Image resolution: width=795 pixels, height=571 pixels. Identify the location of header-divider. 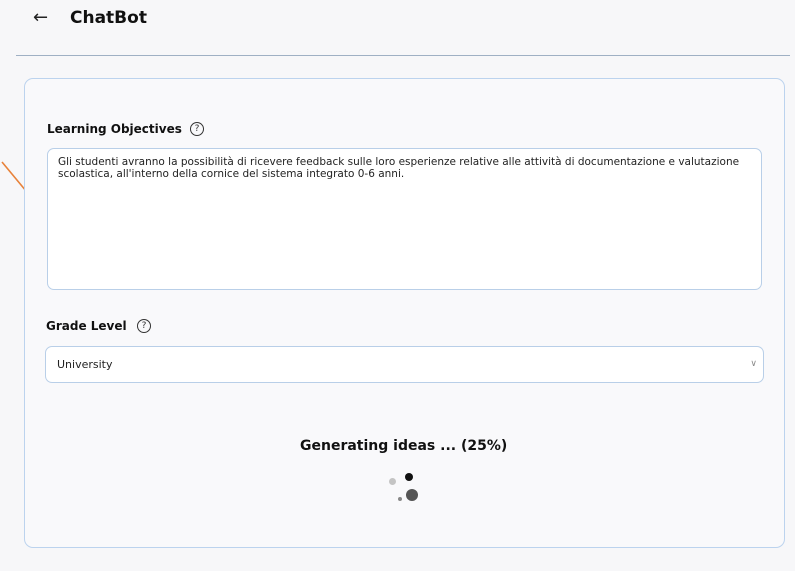
(403, 55).